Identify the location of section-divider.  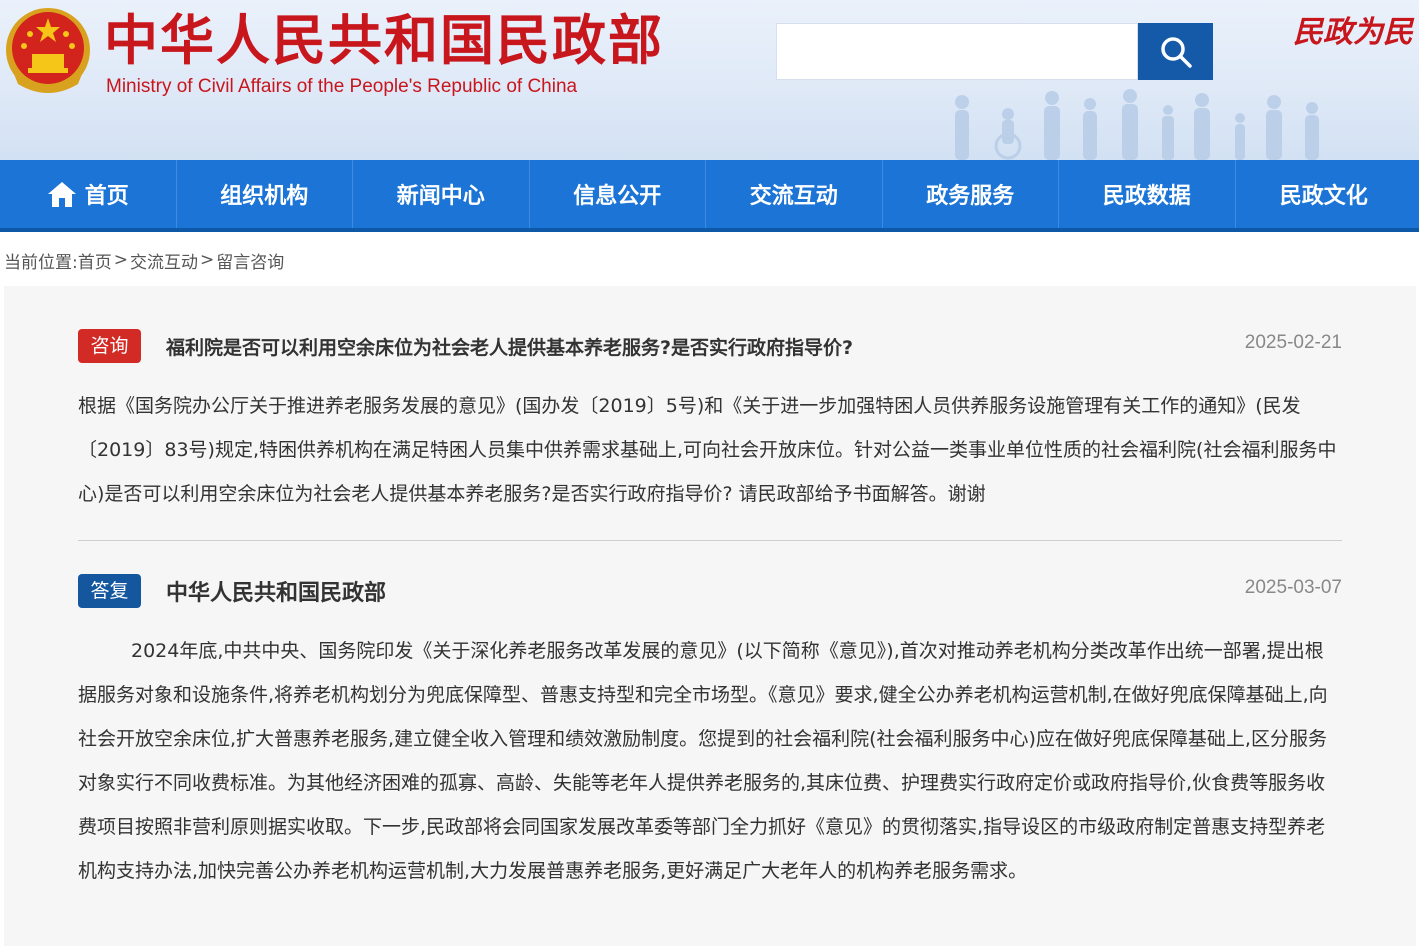
(710, 540).